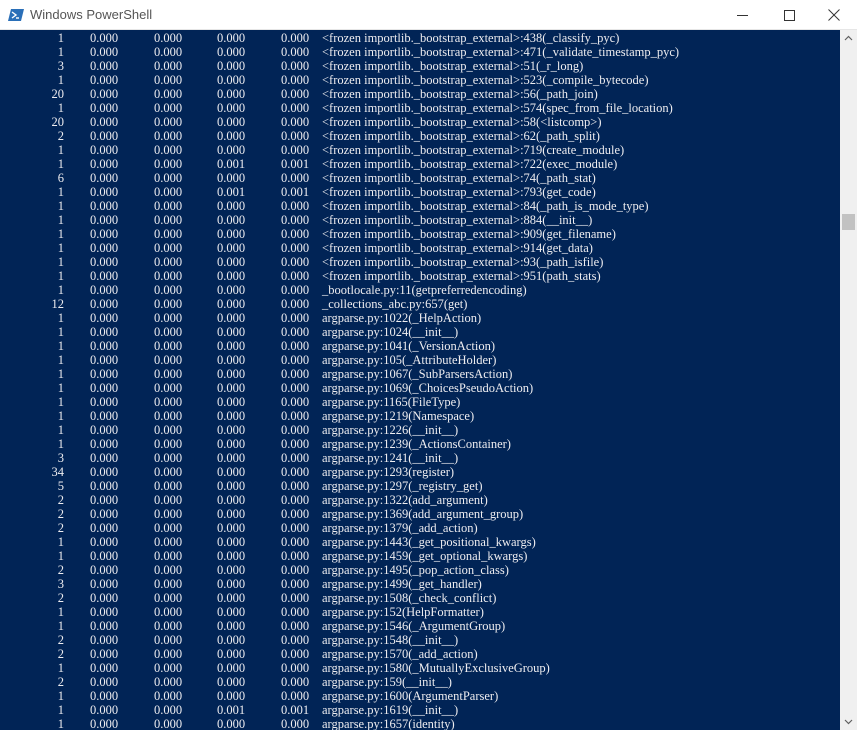 This screenshot has height=735, width=857. I want to click on minimize-icon, so click(742, 15).